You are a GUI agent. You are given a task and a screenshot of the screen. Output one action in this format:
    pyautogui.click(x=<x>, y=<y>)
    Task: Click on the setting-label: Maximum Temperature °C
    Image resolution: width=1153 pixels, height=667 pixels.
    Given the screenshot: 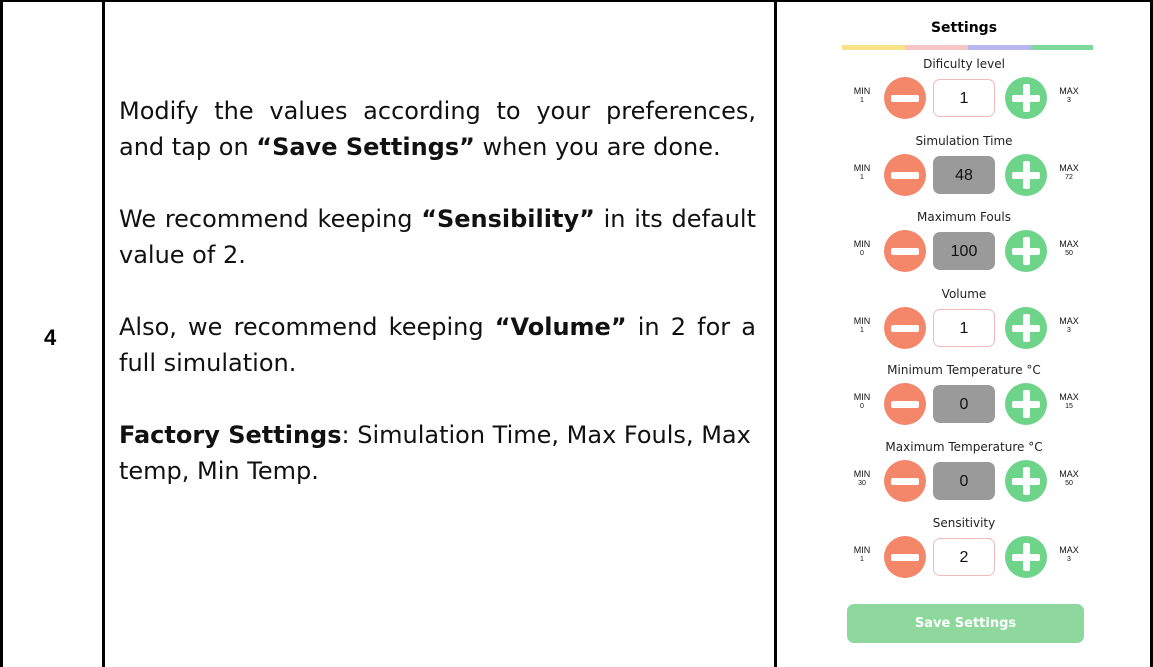 What is the action you would take?
    pyautogui.click(x=964, y=446)
    